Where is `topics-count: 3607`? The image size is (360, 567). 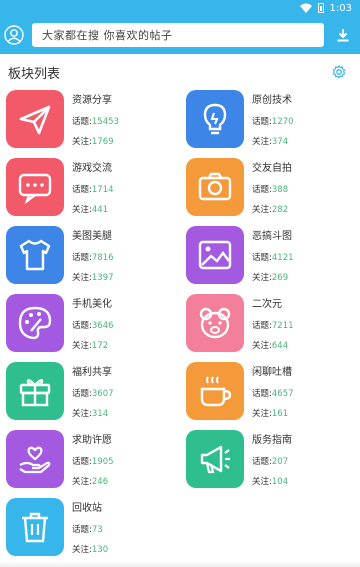 topics-count: 3607 is located at coordinates (102, 393).